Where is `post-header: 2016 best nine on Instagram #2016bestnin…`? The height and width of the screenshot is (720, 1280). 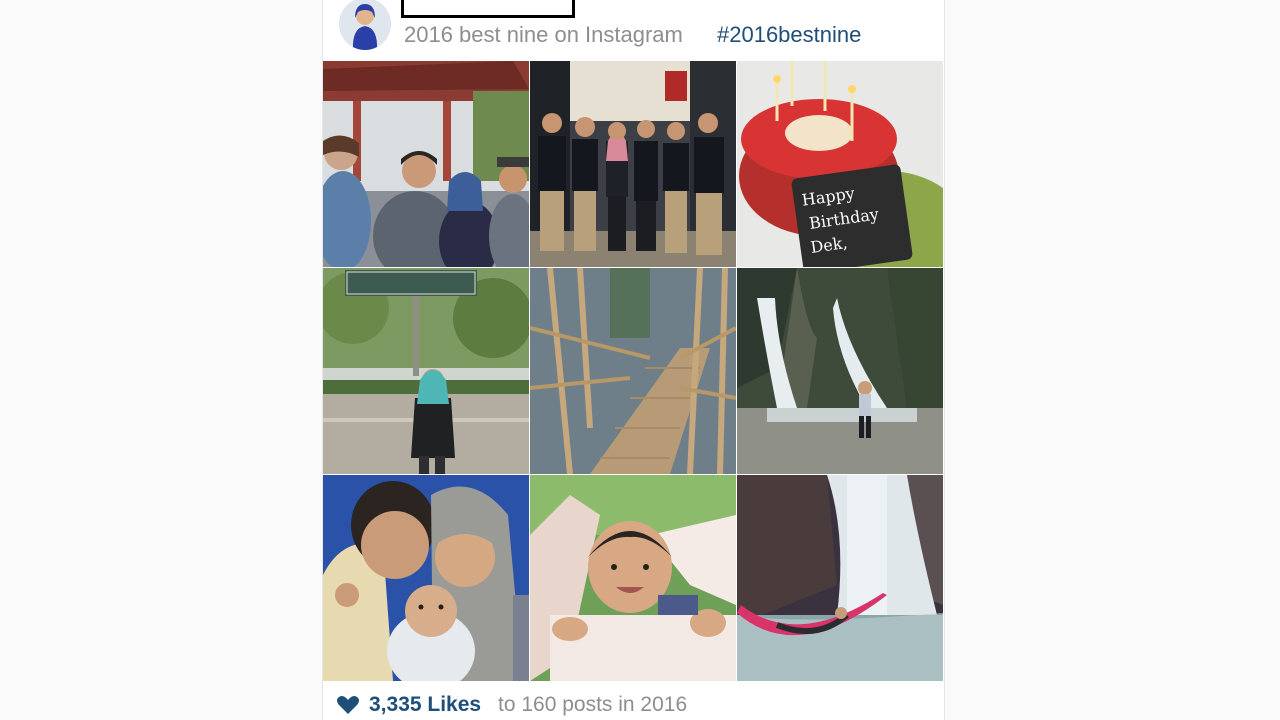 post-header: 2016 best nine on Instagram #2016bestnin… is located at coordinates (633, 30).